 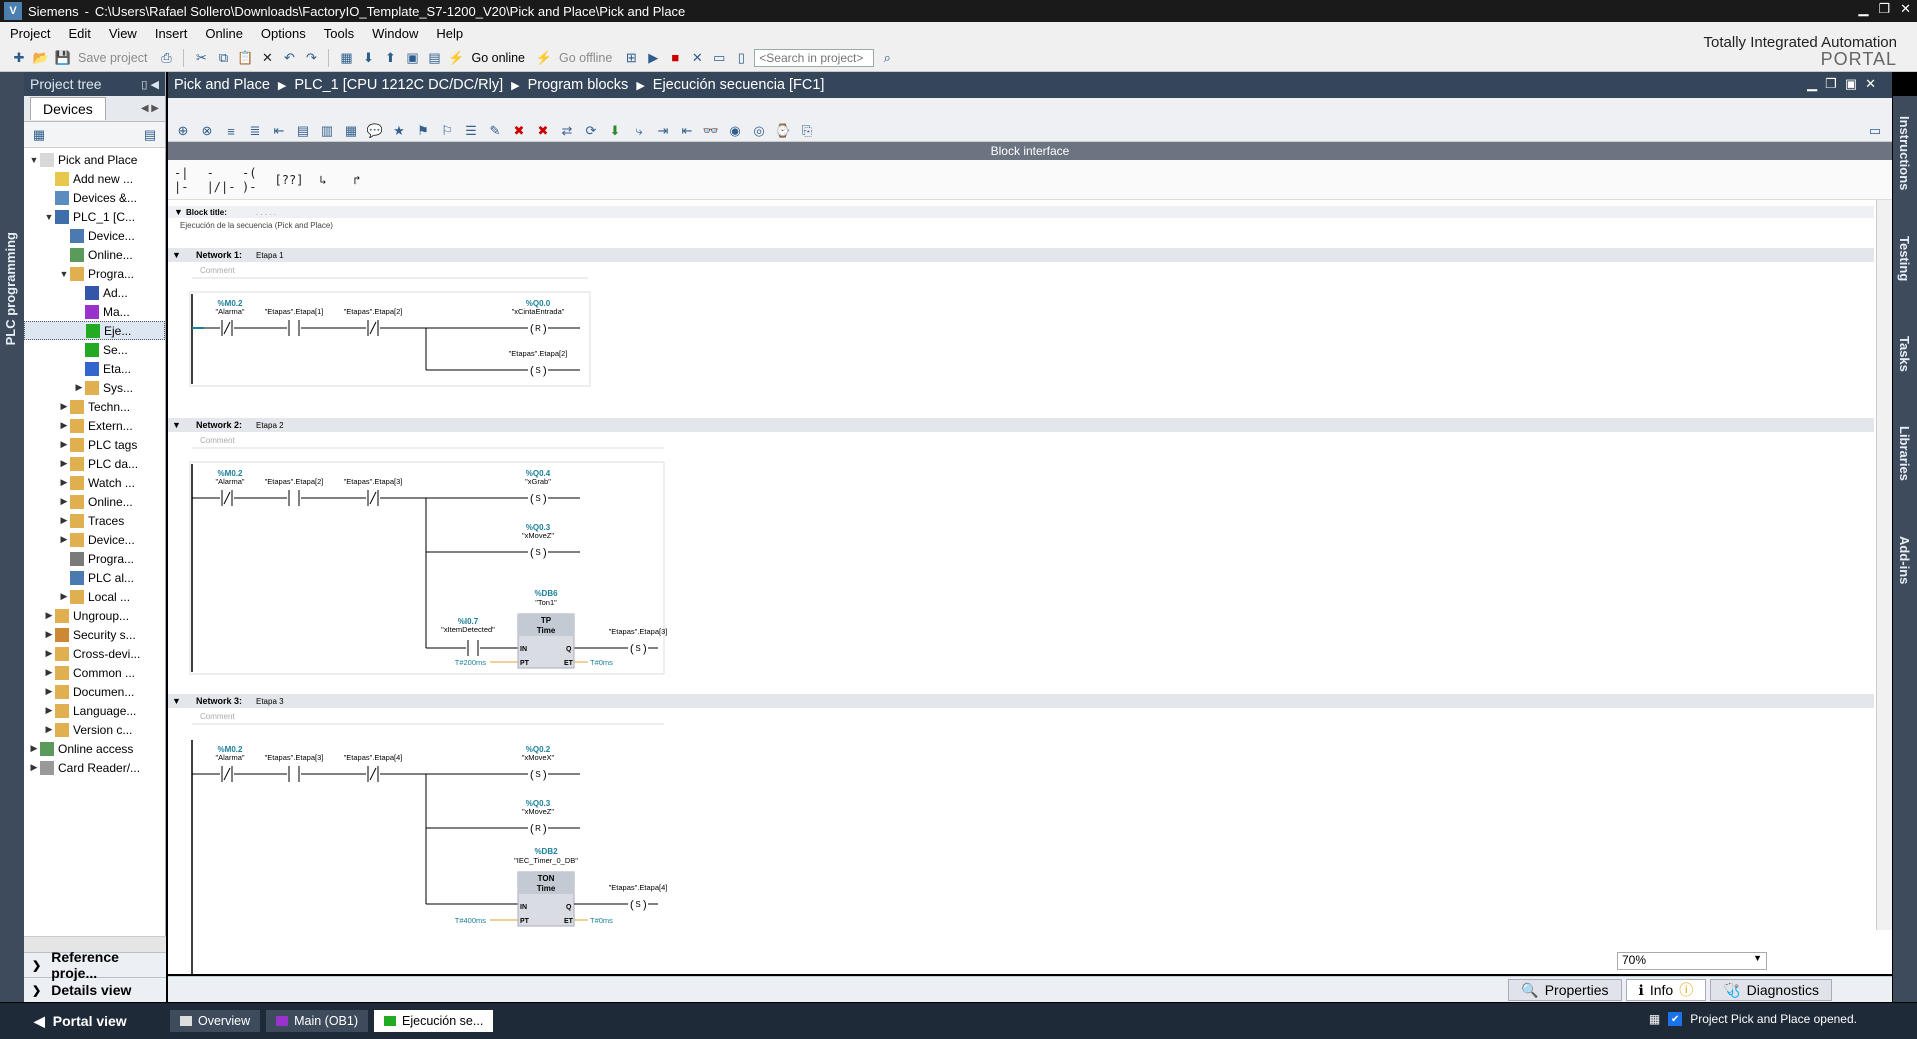 What do you see at coordinates (294, 757) in the screenshot?
I see `contact-tag: "Etapas".Etapa[3]` at bounding box center [294, 757].